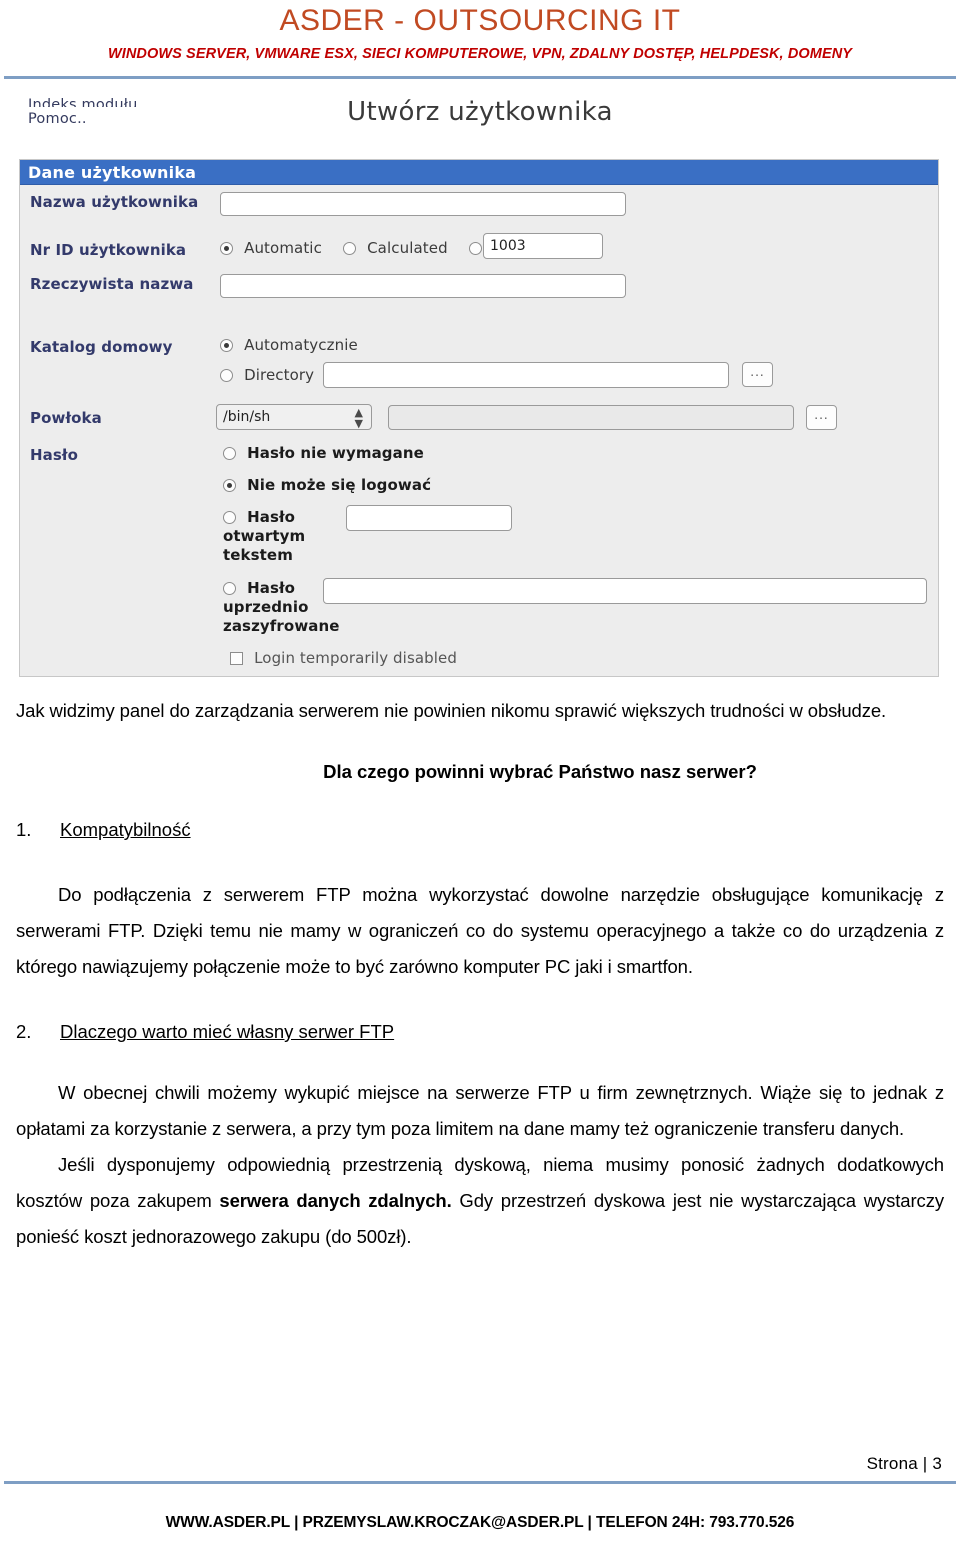 The image size is (960, 1552). What do you see at coordinates (526, 375) in the screenshot?
I see `input-homedir` at bounding box center [526, 375].